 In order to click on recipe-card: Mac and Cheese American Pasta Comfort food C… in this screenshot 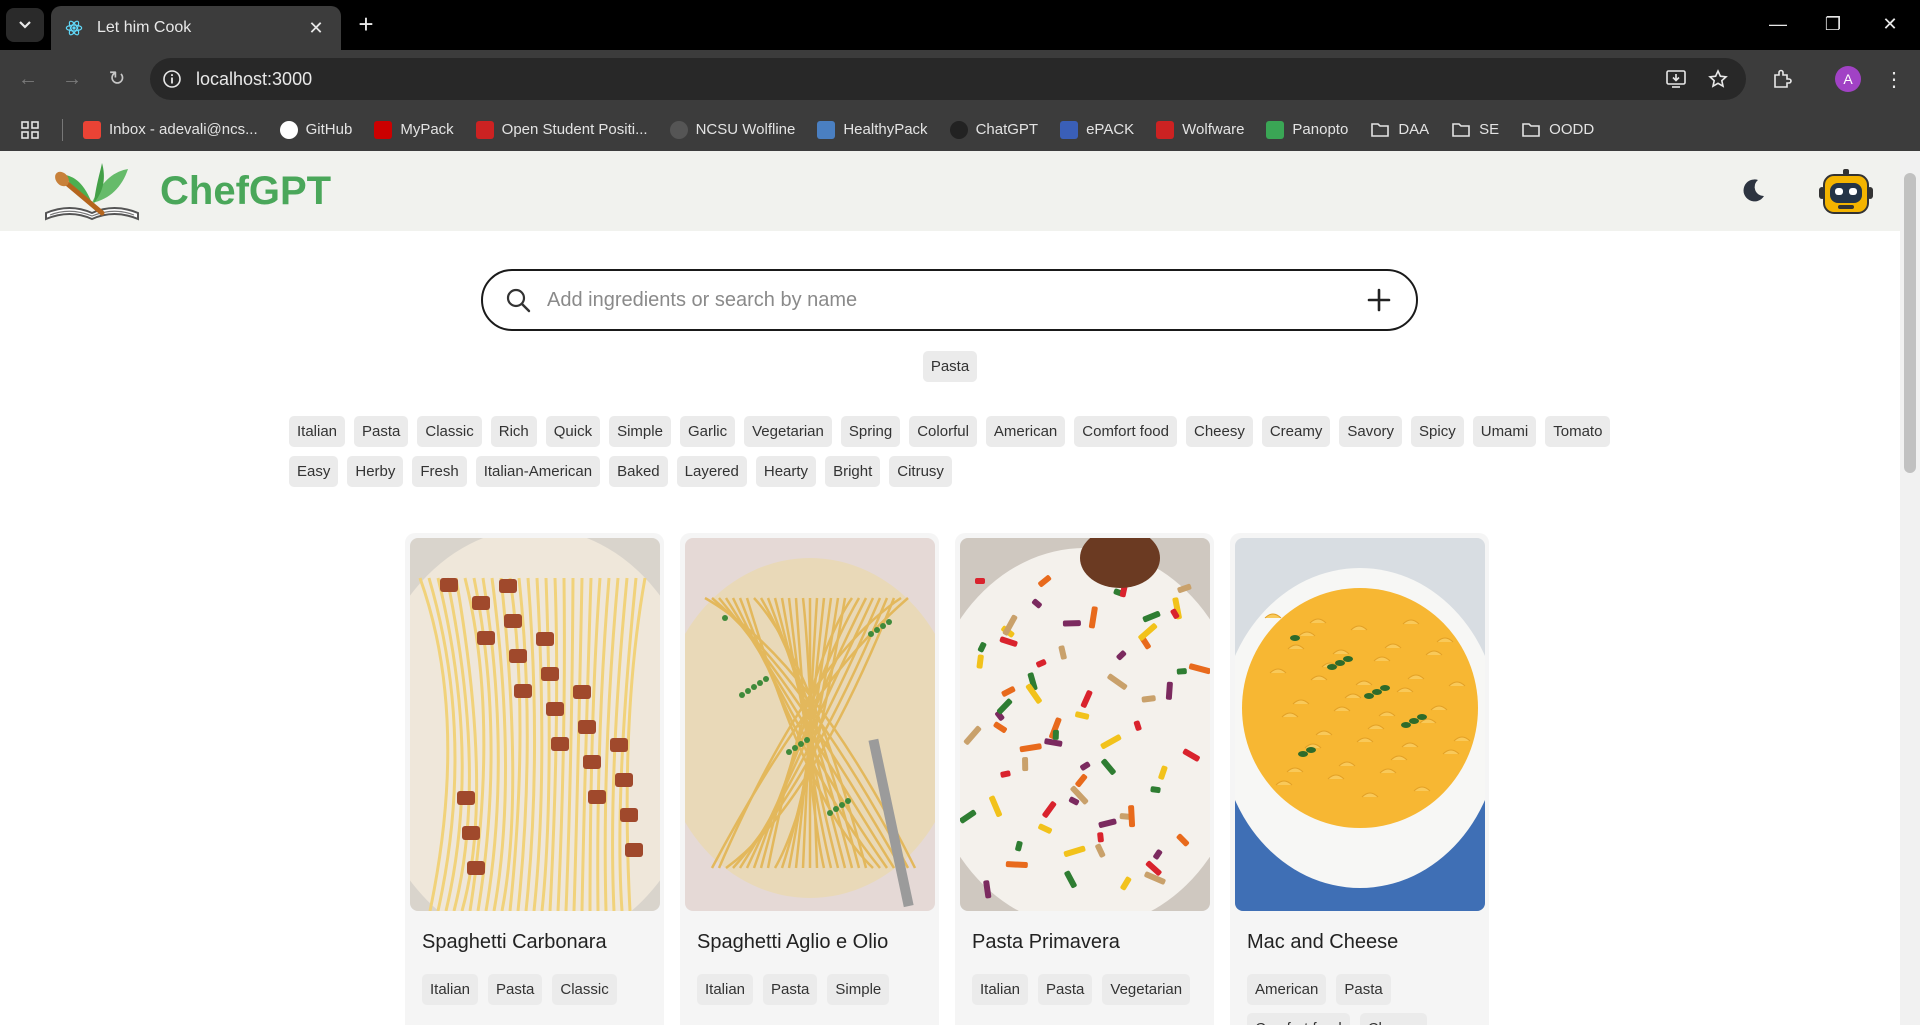, I will do `click(1359, 779)`.